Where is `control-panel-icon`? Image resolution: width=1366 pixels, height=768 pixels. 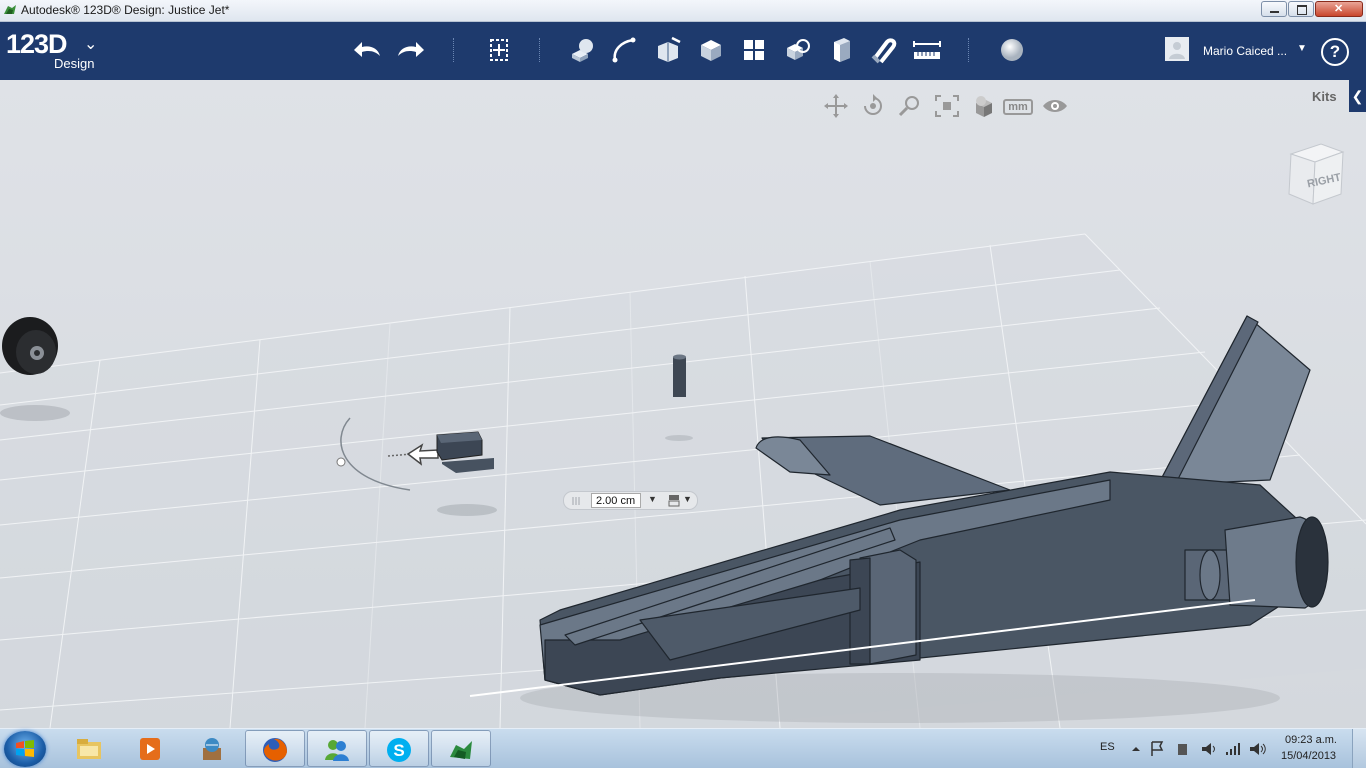
control-panel-icon is located at coordinates (212, 749).